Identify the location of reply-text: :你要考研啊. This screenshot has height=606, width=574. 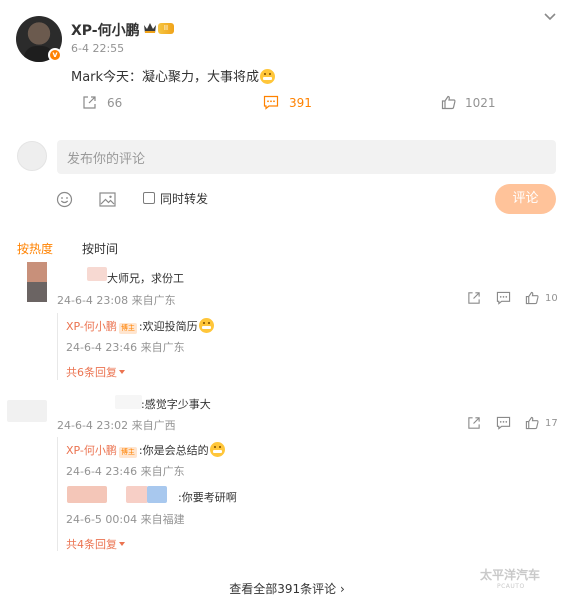
(207, 497).